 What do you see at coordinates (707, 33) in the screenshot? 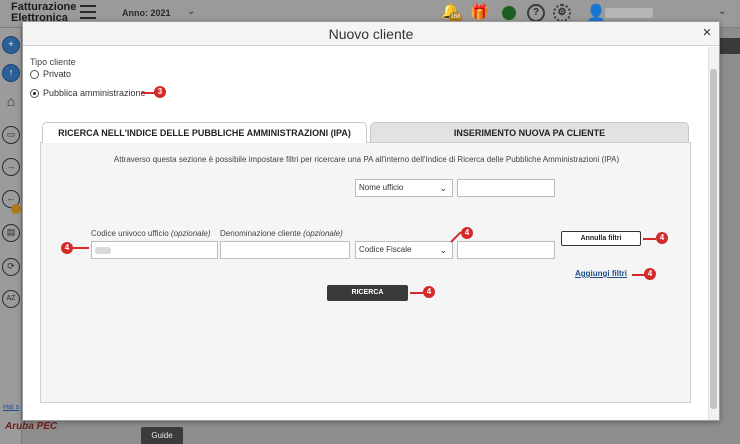
I see `close-icon: ×` at bounding box center [707, 33].